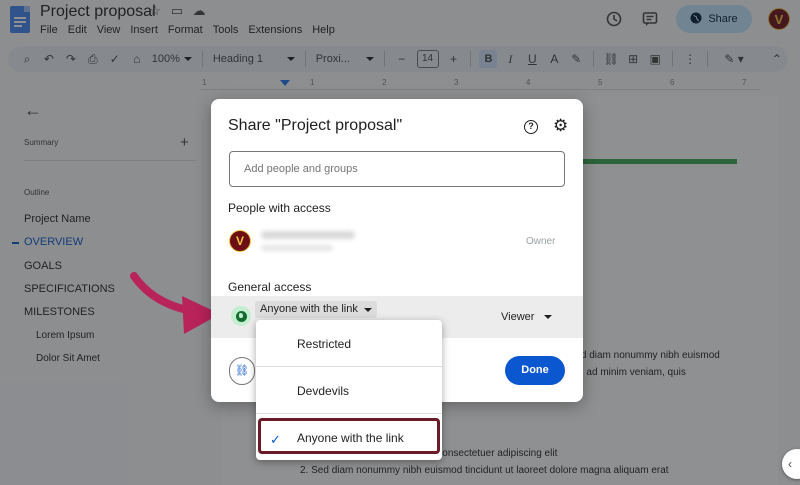 The image size is (800, 485). I want to click on option-devdevils: Devdevils, so click(349, 391).